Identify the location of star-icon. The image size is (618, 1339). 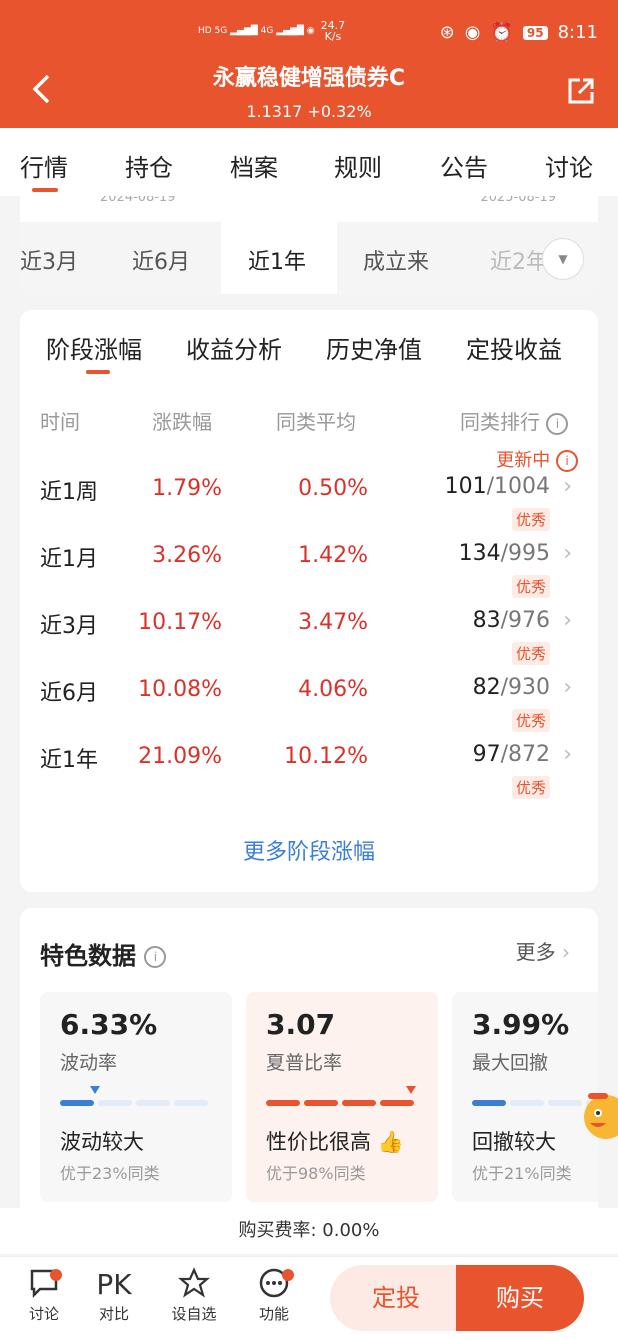
(194, 1285).